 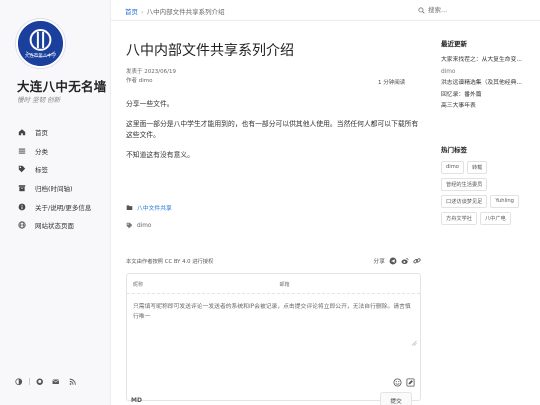 I want to click on comment-fields: 昵称 邮箱, so click(x=273, y=284).